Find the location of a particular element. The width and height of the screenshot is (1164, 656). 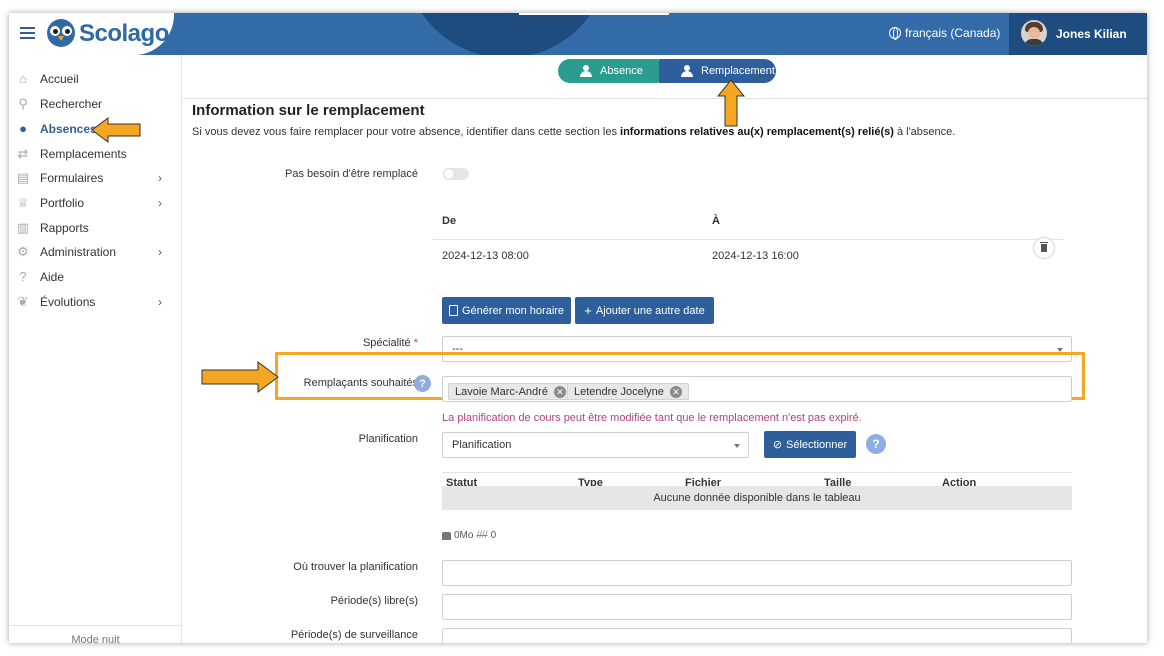

supervision-label: Période(s) de surveillance is located at coordinates (354, 635).